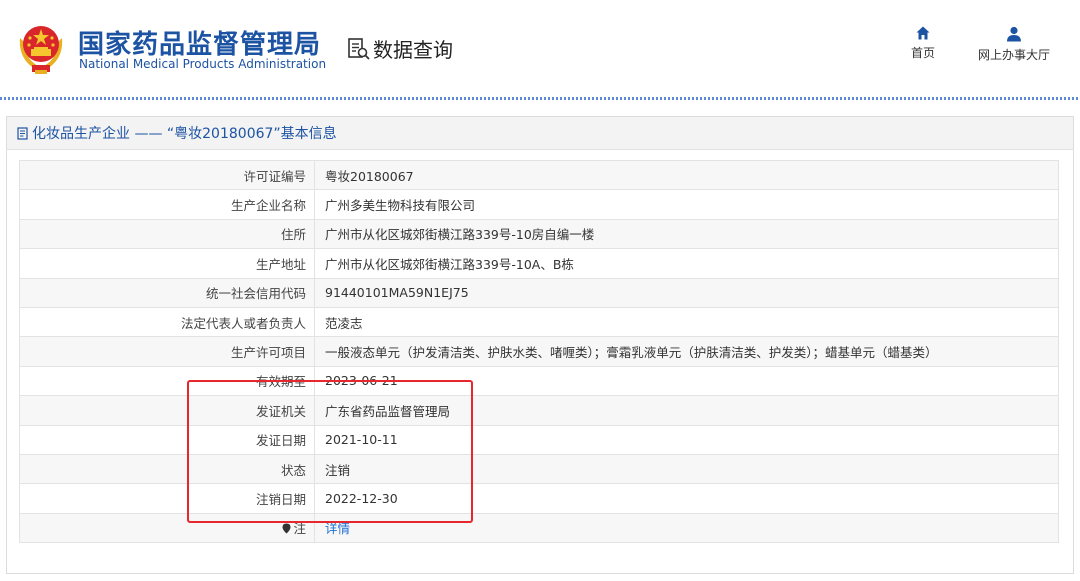 Image resolution: width=1080 pixels, height=581 pixels. I want to click on table-row: 状态 注销, so click(539, 469).